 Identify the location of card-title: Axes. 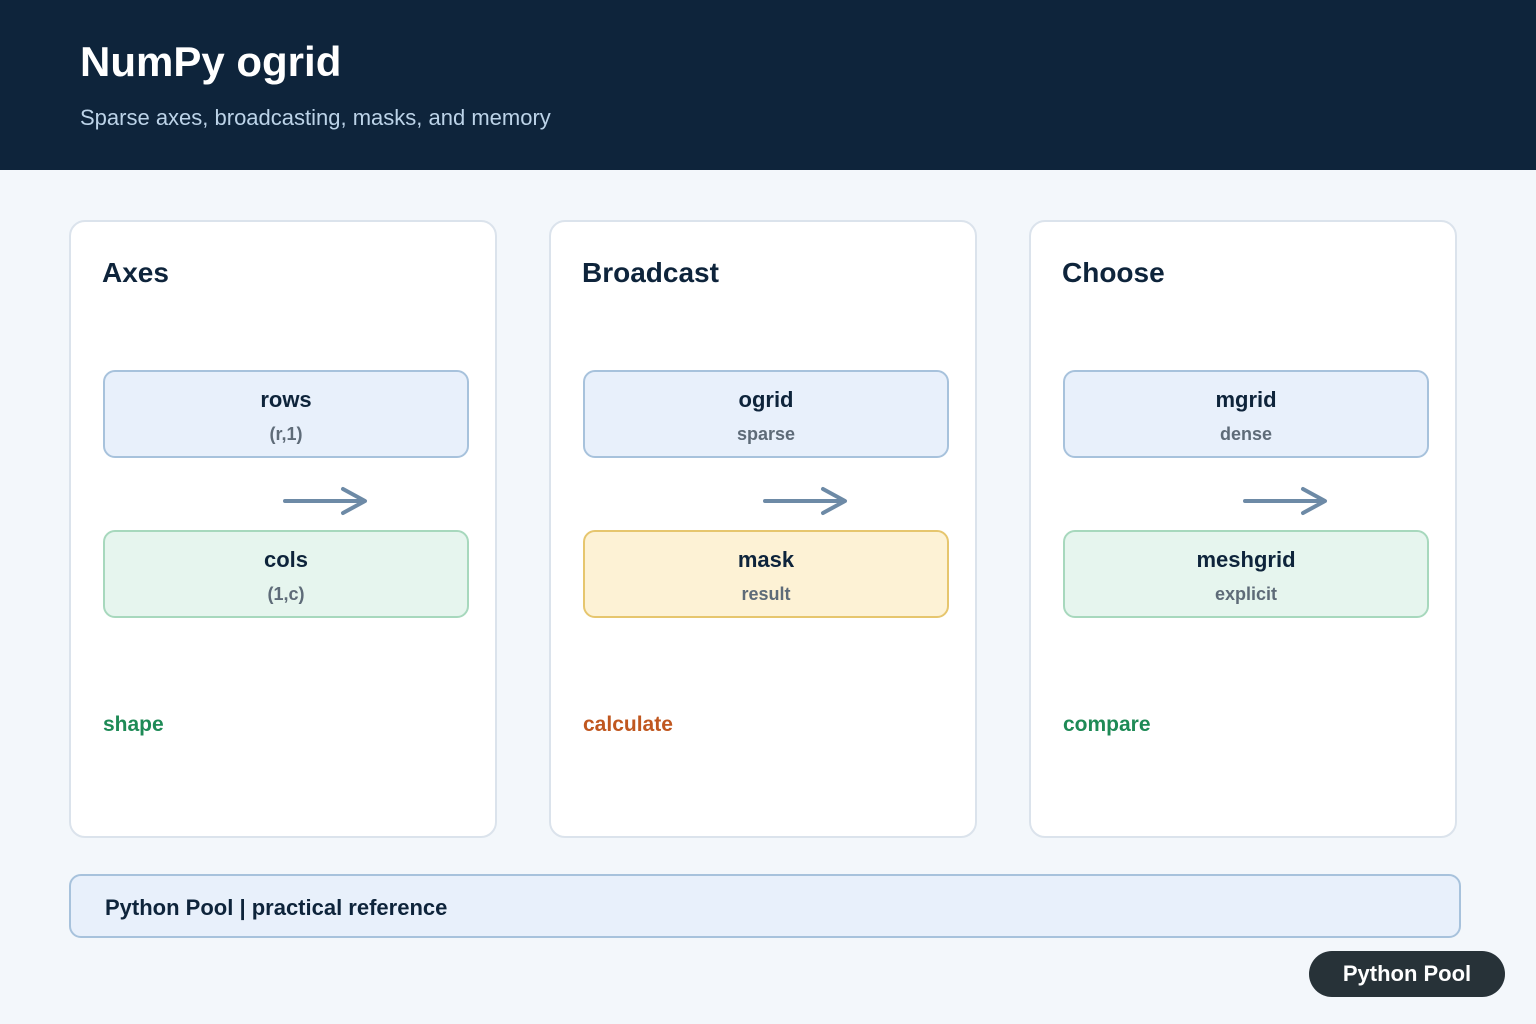
(135, 272).